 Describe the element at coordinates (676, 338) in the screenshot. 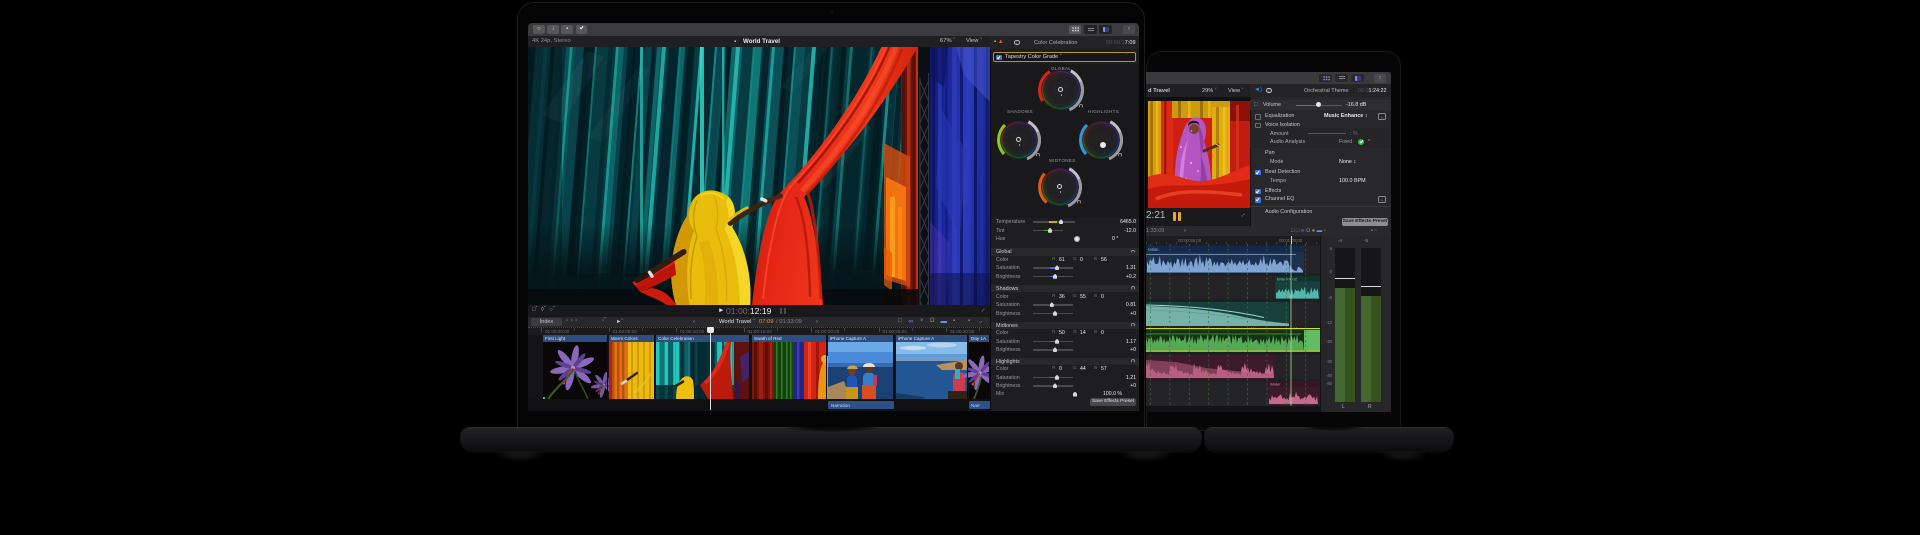

I see `svg-text: Color Celebration` at that location.